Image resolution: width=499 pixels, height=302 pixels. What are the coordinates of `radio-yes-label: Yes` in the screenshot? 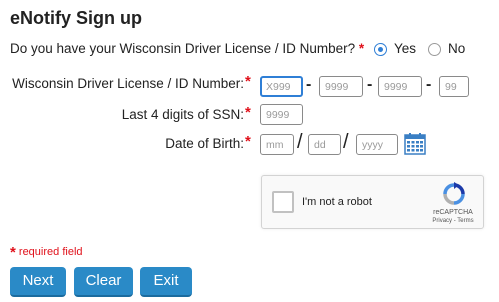 It's located at (405, 48).